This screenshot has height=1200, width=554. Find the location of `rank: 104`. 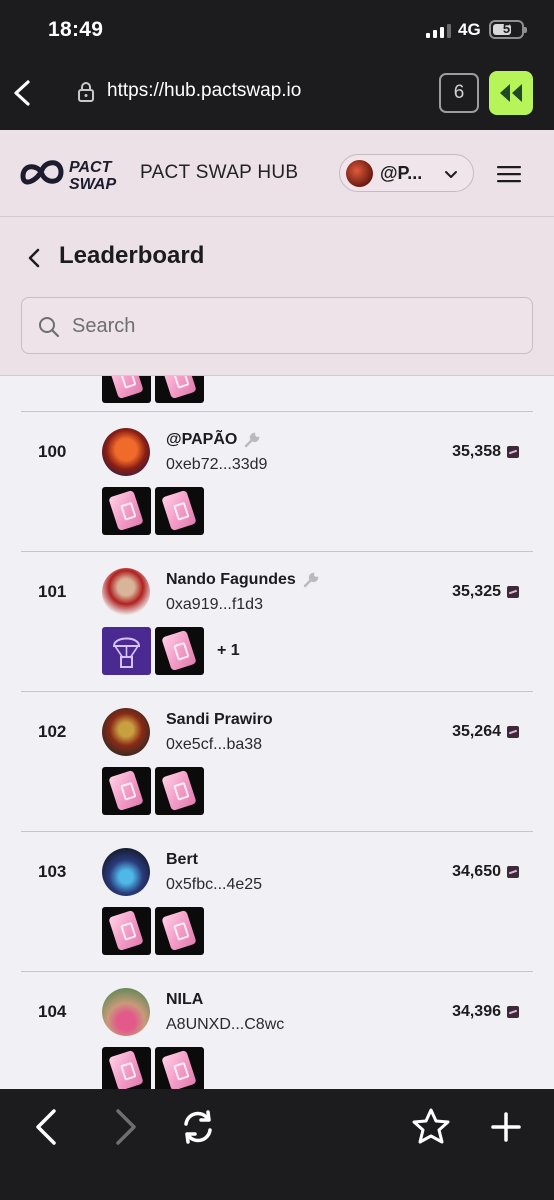

rank: 104 is located at coordinates (52, 1011).